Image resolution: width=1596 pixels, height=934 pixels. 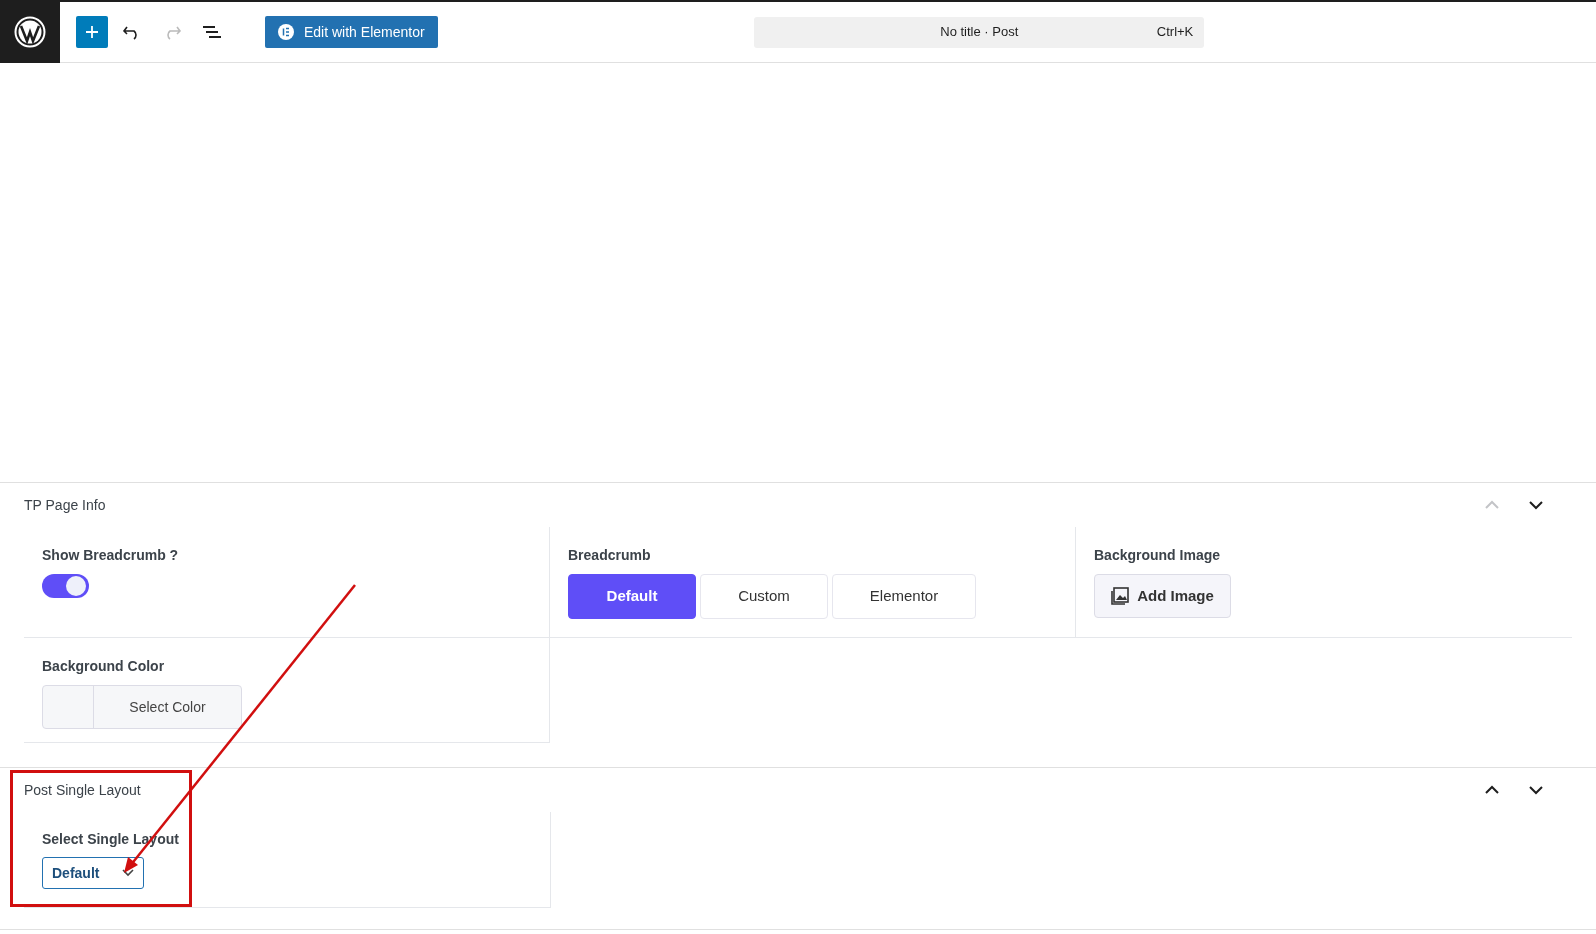 What do you see at coordinates (632, 596) in the screenshot?
I see `breadcrumb-option: Default` at bounding box center [632, 596].